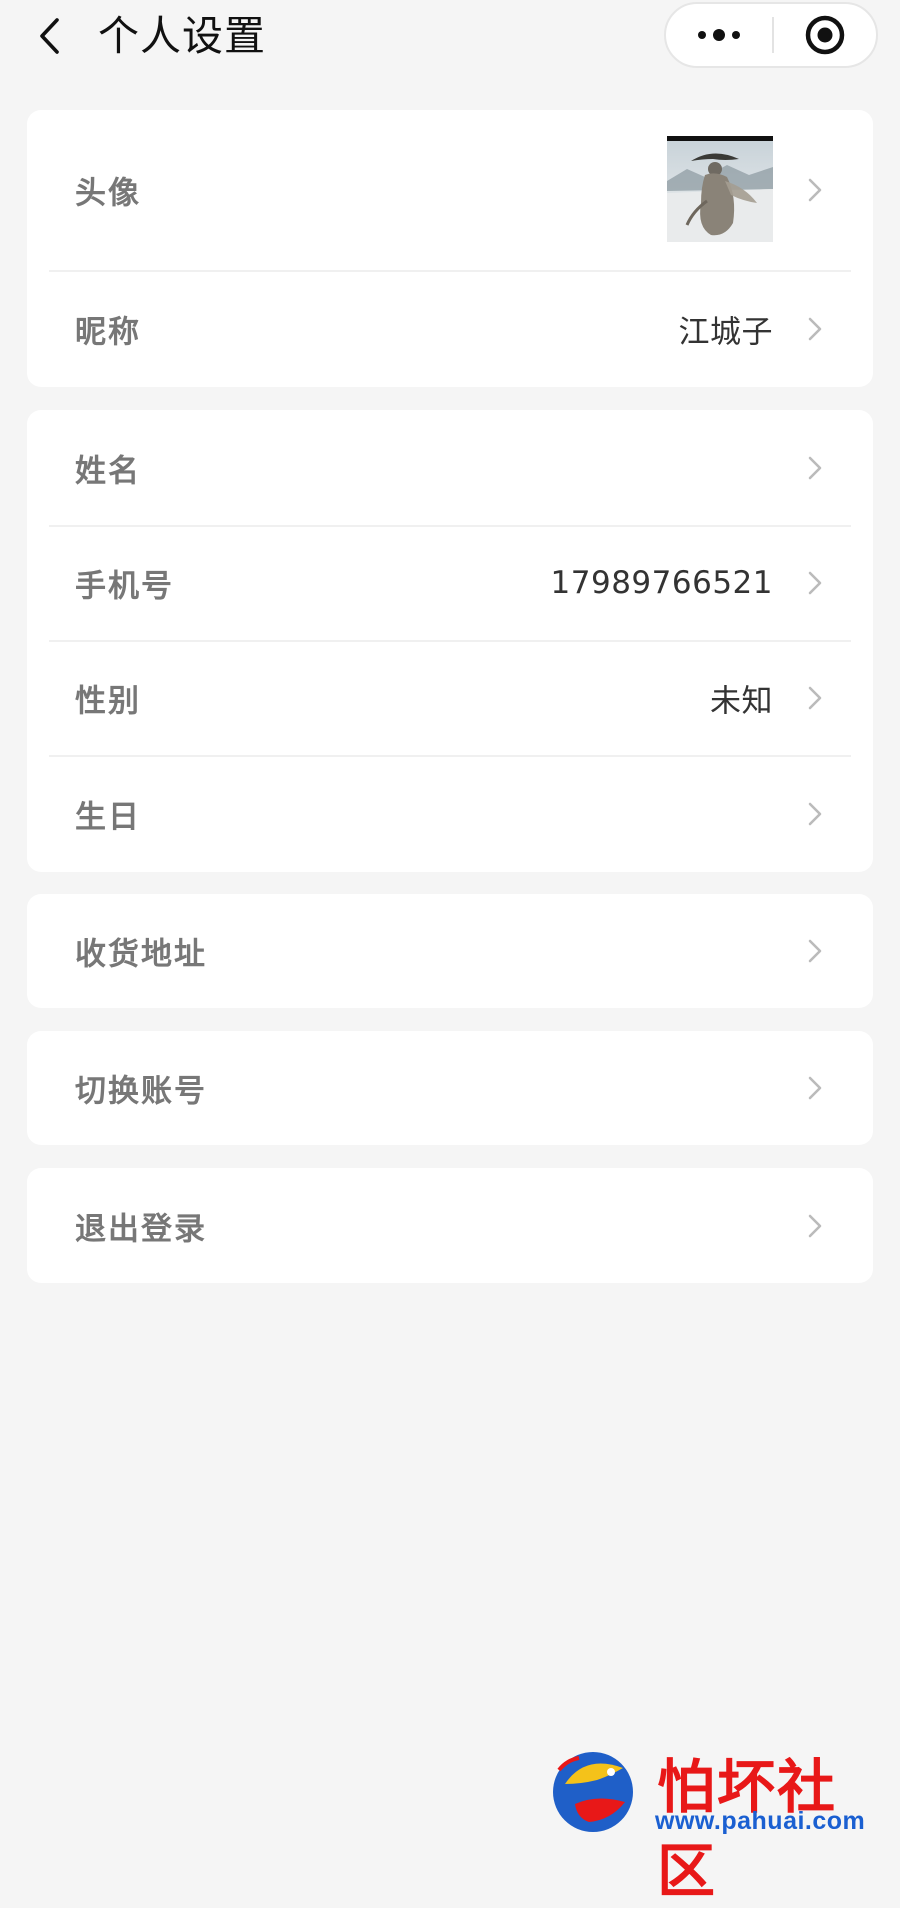  Describe the element at coordinates (108, 332) in the screenshot. I see `nickname-label: 昵称` at that location.